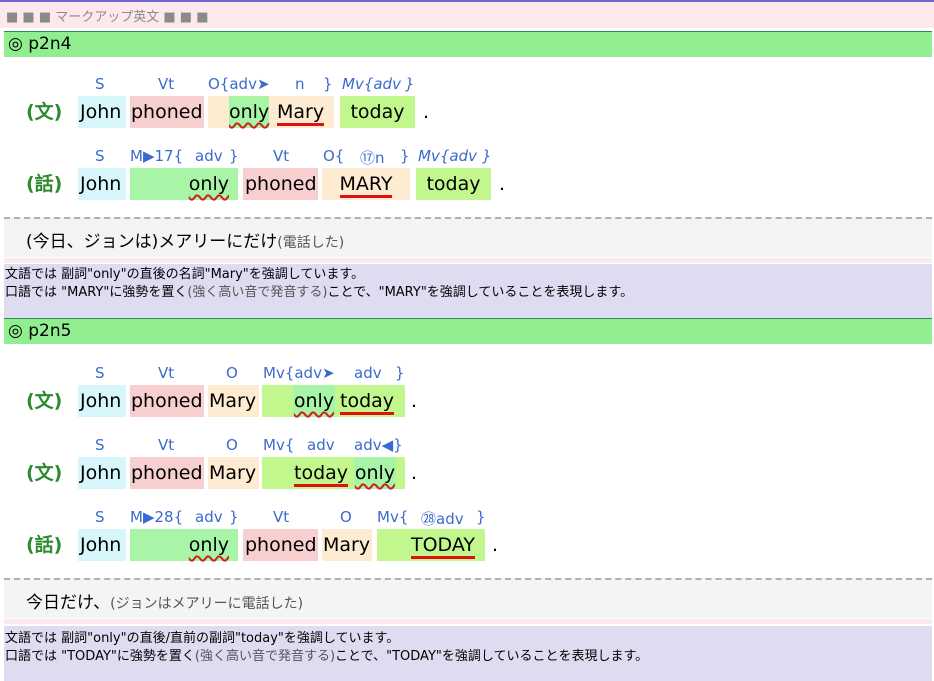 This screenshot has width=934, height=681. I want to click on translation-main: (今日、ジョンは)メアリーにだけ, so click(152, 242).